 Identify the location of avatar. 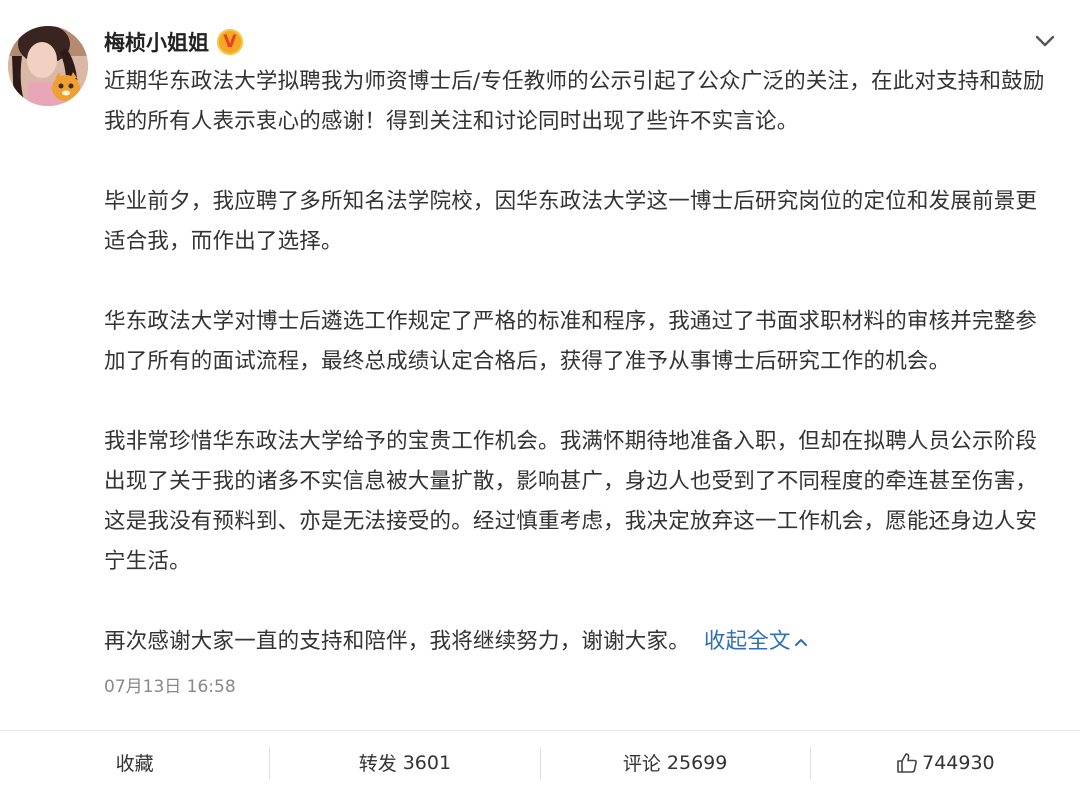
(48, 66).